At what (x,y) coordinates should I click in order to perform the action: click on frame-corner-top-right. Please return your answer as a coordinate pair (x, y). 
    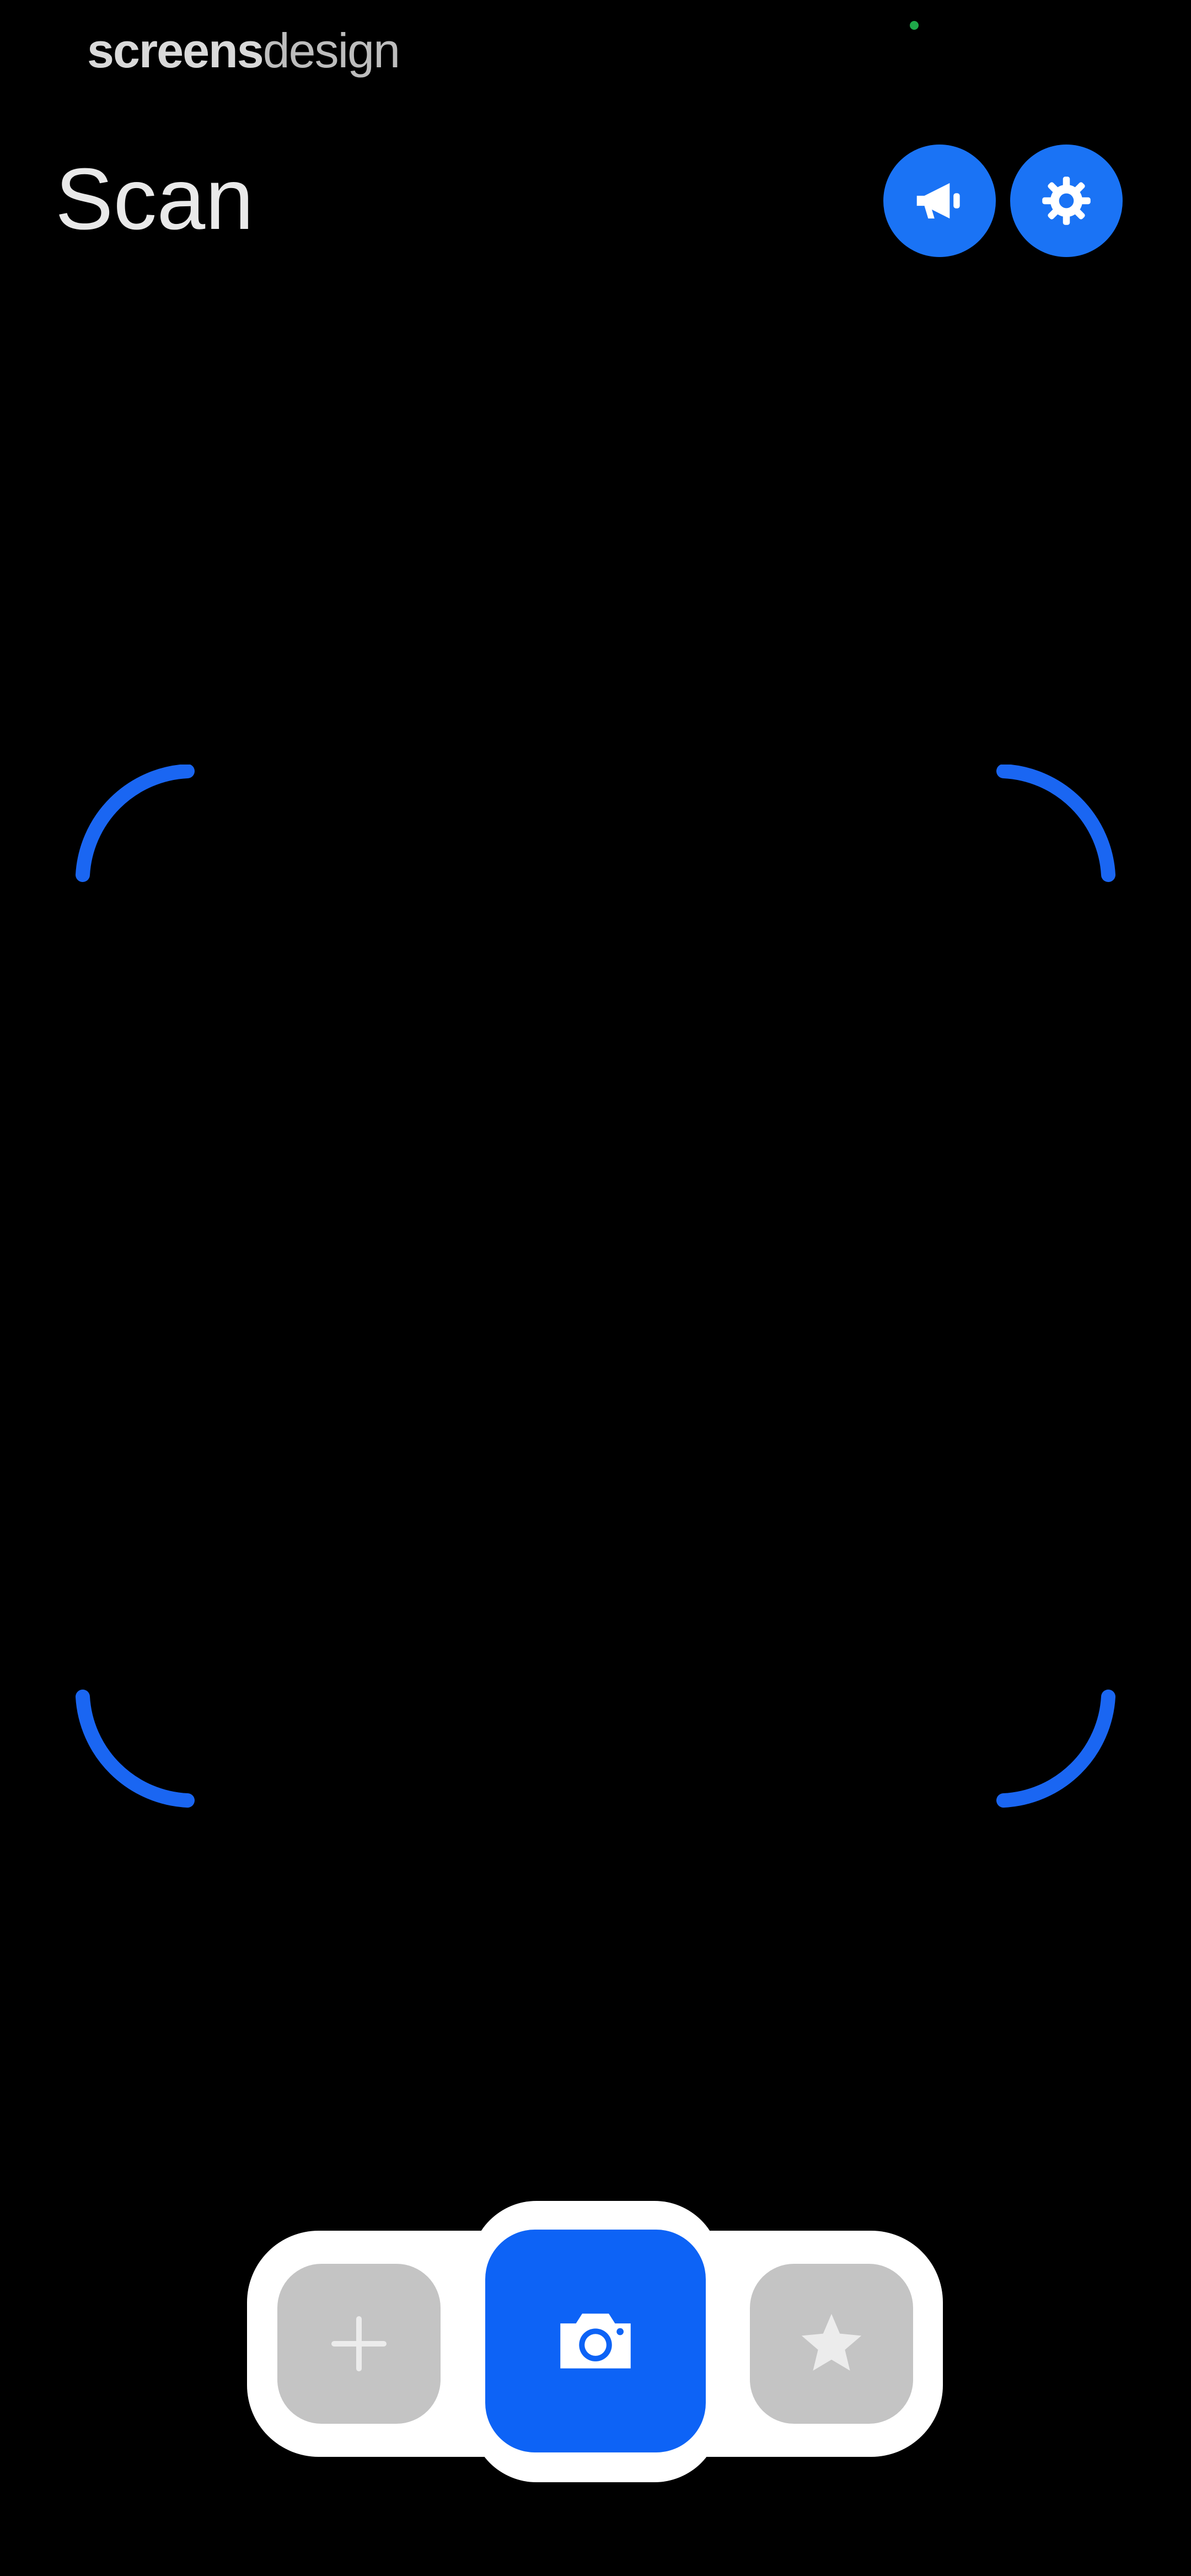
    Looking at the image, I should click on (1055, 823).